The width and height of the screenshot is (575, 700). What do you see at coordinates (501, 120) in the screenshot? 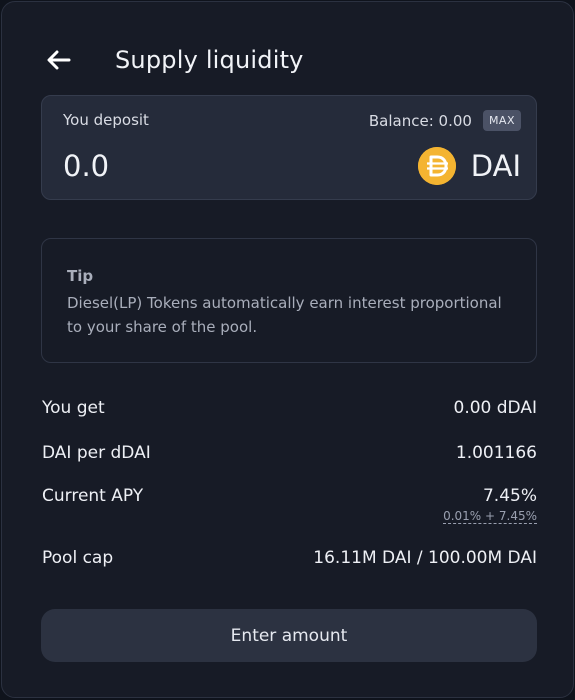
I see `max-button: MAX` at bounding box center [501, 120].